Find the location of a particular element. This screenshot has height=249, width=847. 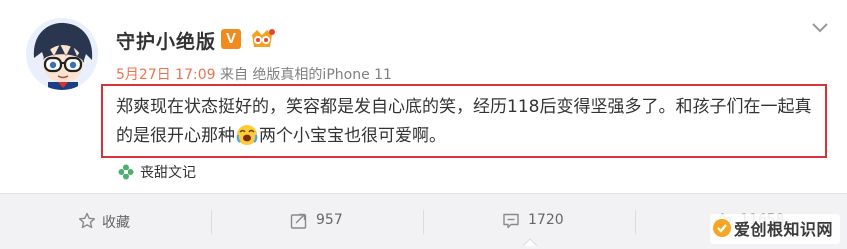

repost-icon is located at coordinates (298, 221).